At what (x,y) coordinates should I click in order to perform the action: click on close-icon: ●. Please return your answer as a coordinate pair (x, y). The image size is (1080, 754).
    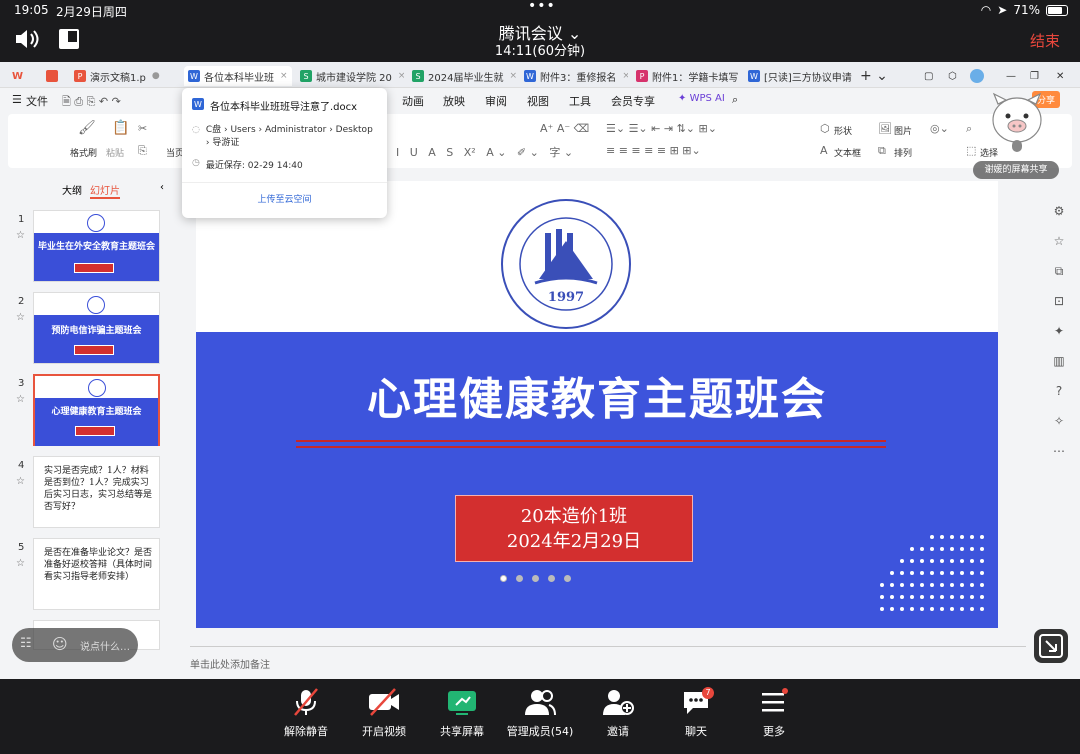
    Looking at the image, I should click on (156, 76).